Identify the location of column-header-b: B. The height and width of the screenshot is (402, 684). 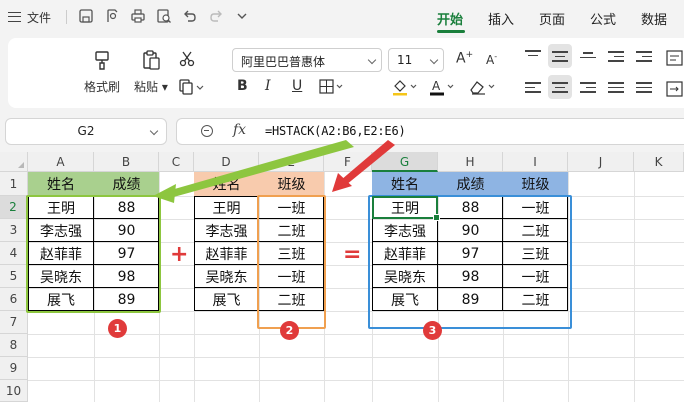
(126, 162).